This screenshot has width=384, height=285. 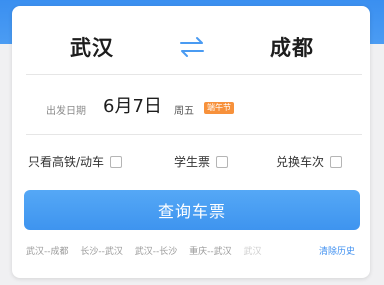 I want to click on arrival-station: 成都, so click(x=292, y=47).